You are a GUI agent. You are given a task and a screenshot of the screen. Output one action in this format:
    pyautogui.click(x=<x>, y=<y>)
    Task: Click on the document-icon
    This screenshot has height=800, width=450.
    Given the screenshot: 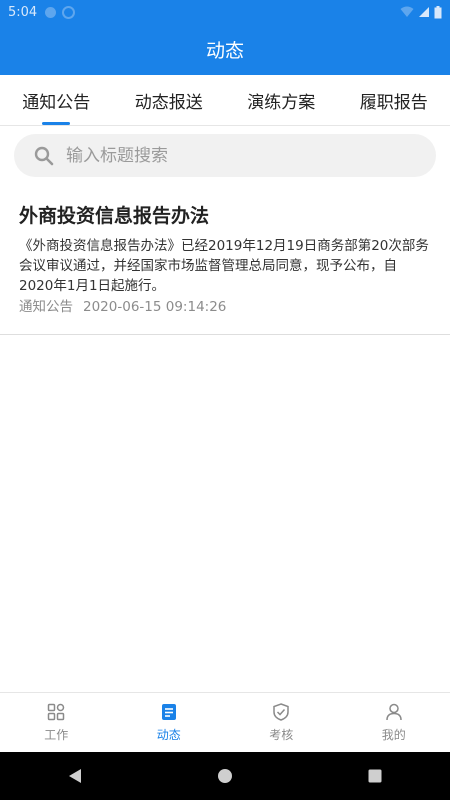 What is the action you would take?
    pyautogui.click(x=168, y=711)
    